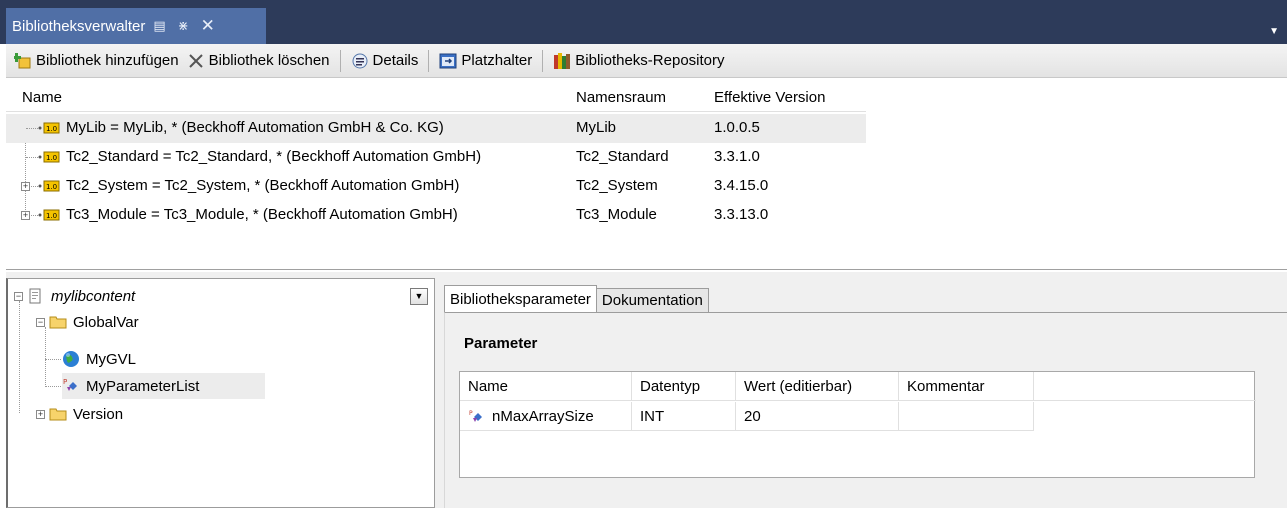 The image size is (1287, 508). I want to click on library-version: 3.3.1.0, so click(737, 156).